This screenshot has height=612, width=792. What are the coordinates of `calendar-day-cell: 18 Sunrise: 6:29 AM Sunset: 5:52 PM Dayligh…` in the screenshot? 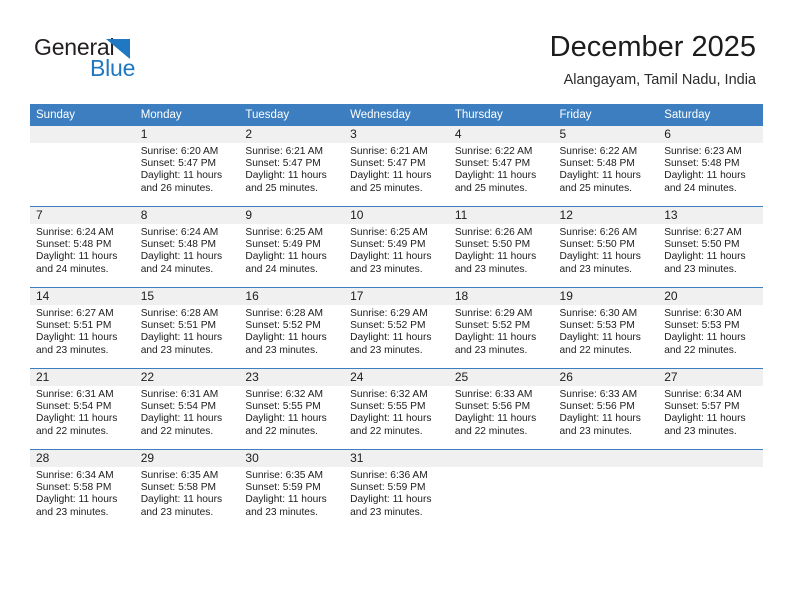 It's located at (501, 328).